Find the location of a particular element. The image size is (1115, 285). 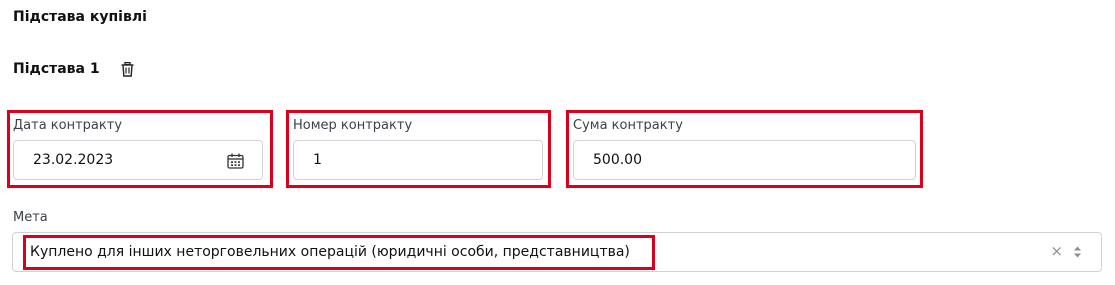

contract-date-label: Дата контракту is located at coordinates (68, 125).